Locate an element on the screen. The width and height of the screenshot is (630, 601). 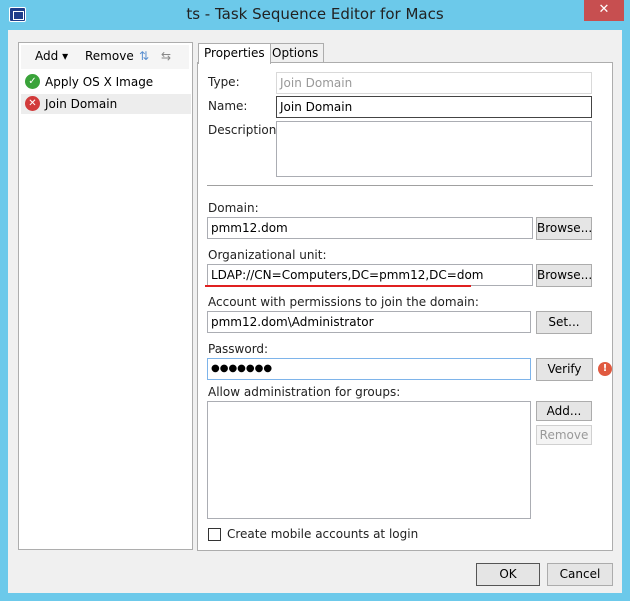
add-menu-button: Add ▾ is located at coordinates (51, 56).